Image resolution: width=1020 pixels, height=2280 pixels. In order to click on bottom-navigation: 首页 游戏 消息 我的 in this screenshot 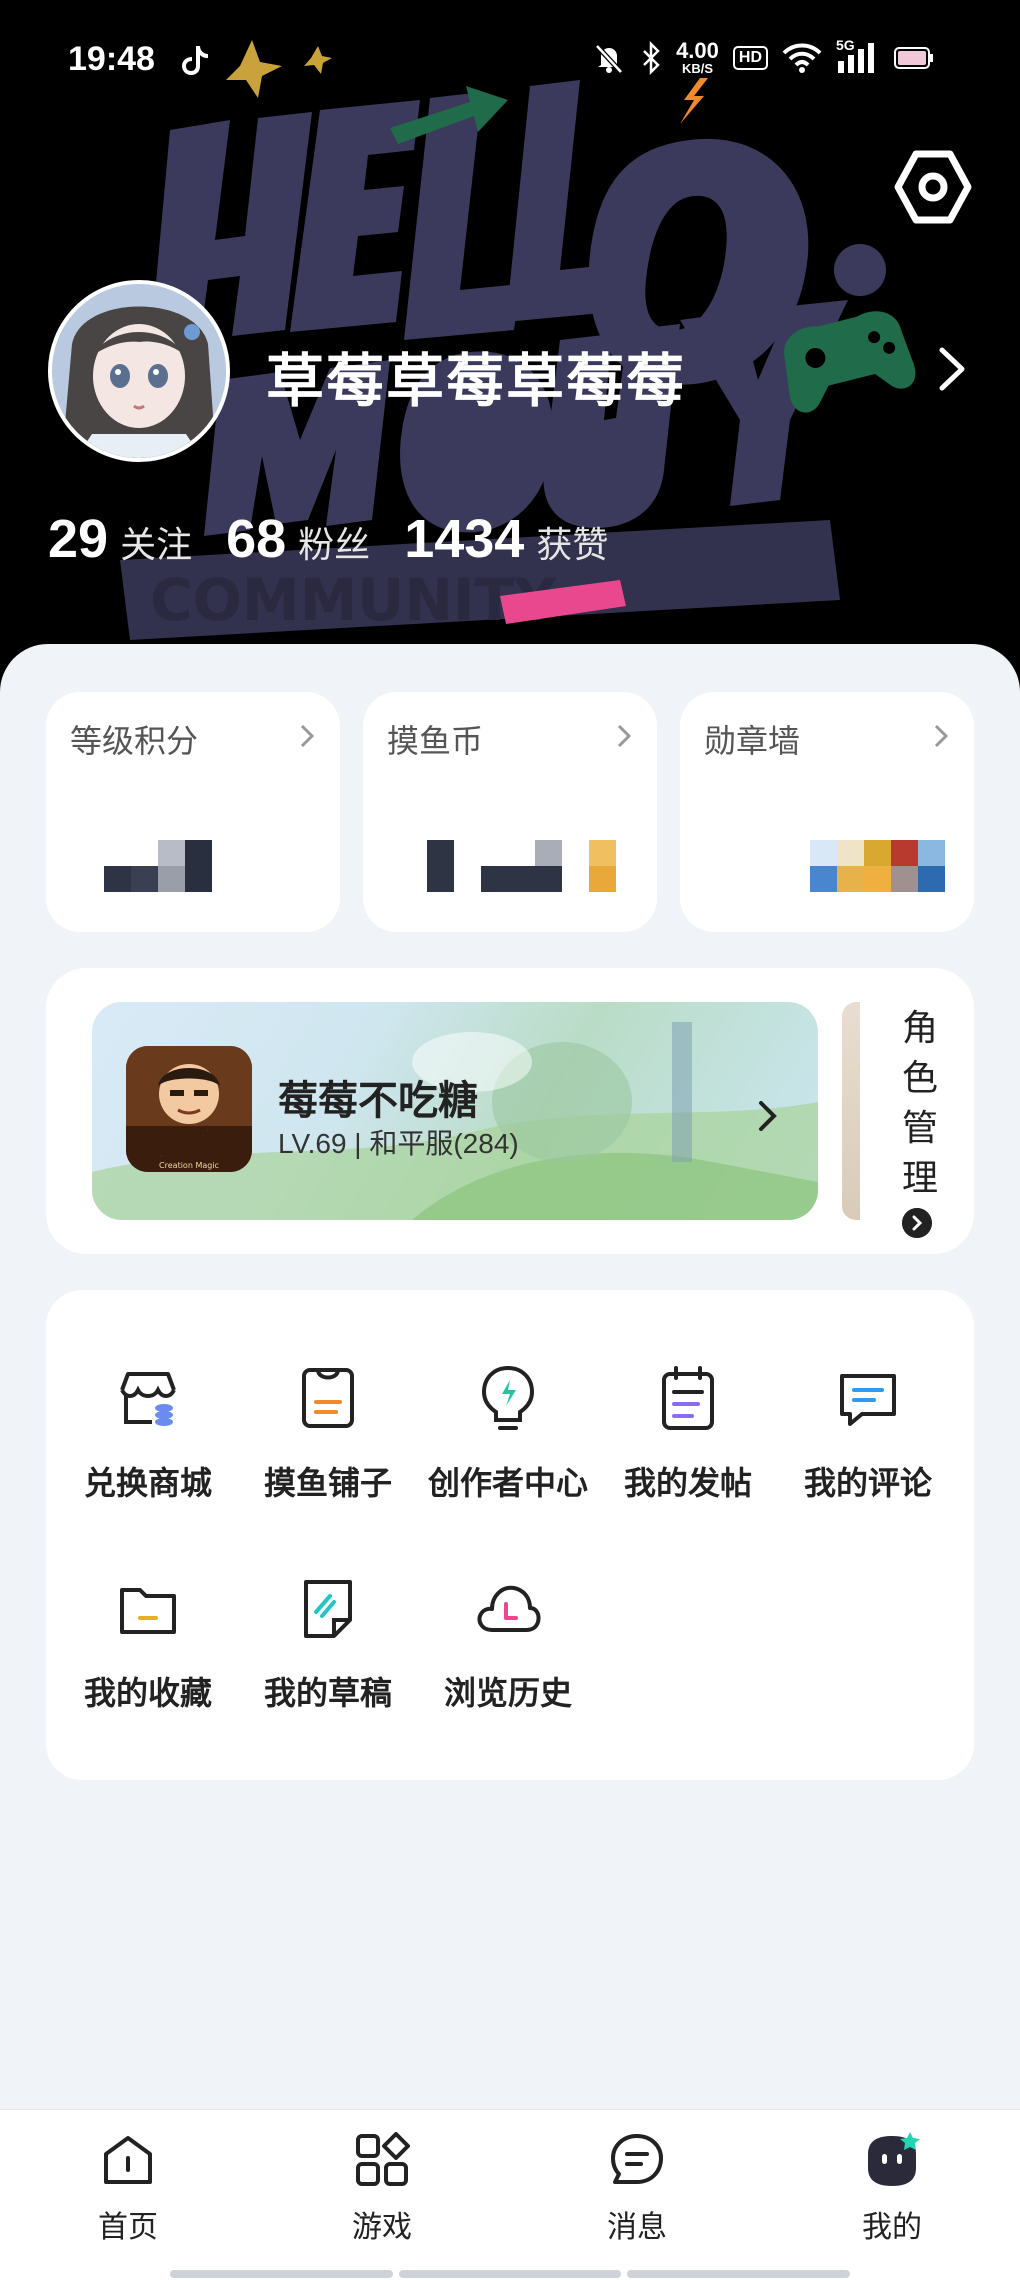, I will do `click(510, 2194)`.